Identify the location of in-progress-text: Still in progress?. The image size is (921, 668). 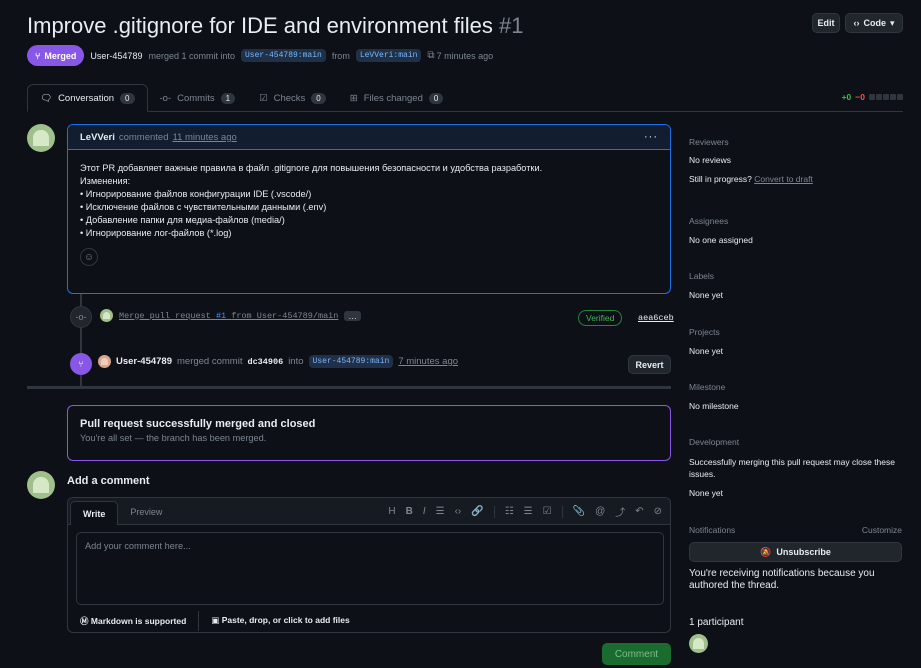
(720, 179).